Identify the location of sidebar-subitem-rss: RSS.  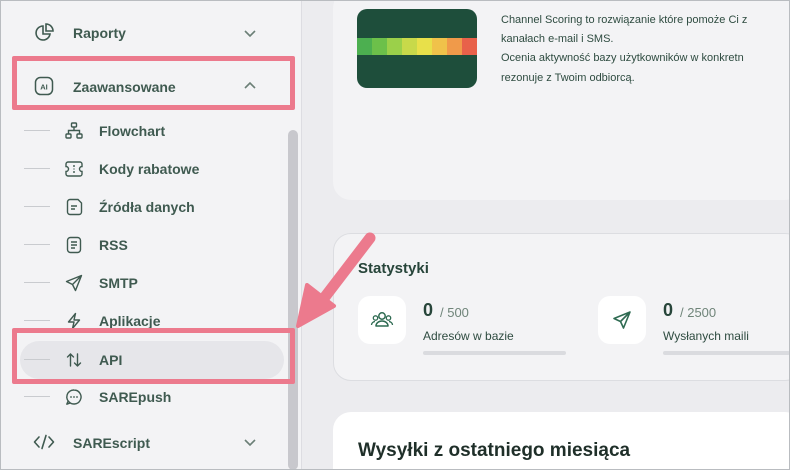
(145, 245).